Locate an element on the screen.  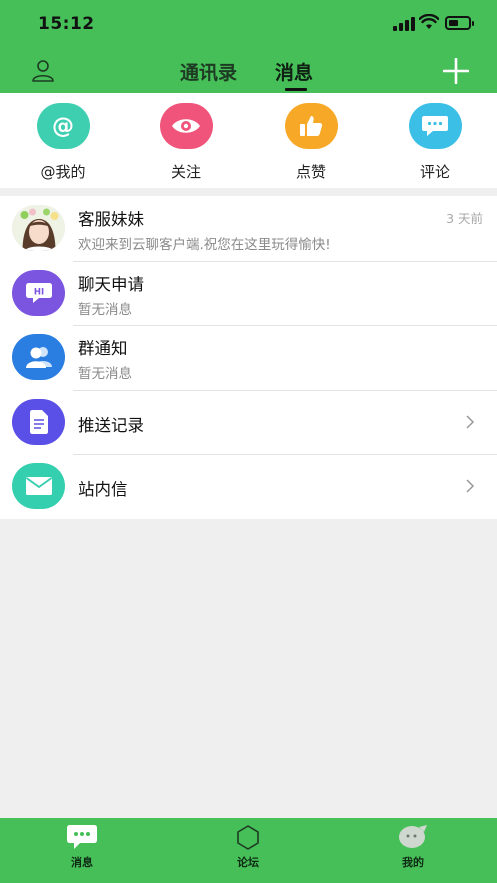
nav-profile: 我的 is located at coordinates (413, 847).